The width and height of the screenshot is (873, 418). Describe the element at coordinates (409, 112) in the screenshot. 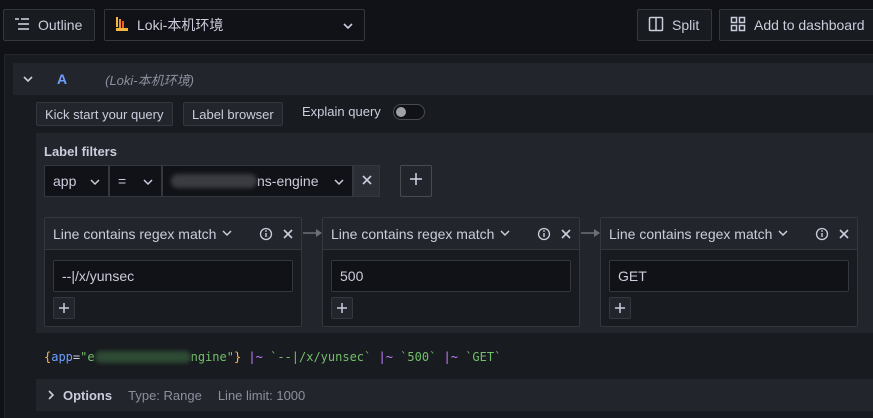

I see `explain-query-toggle` at that location.